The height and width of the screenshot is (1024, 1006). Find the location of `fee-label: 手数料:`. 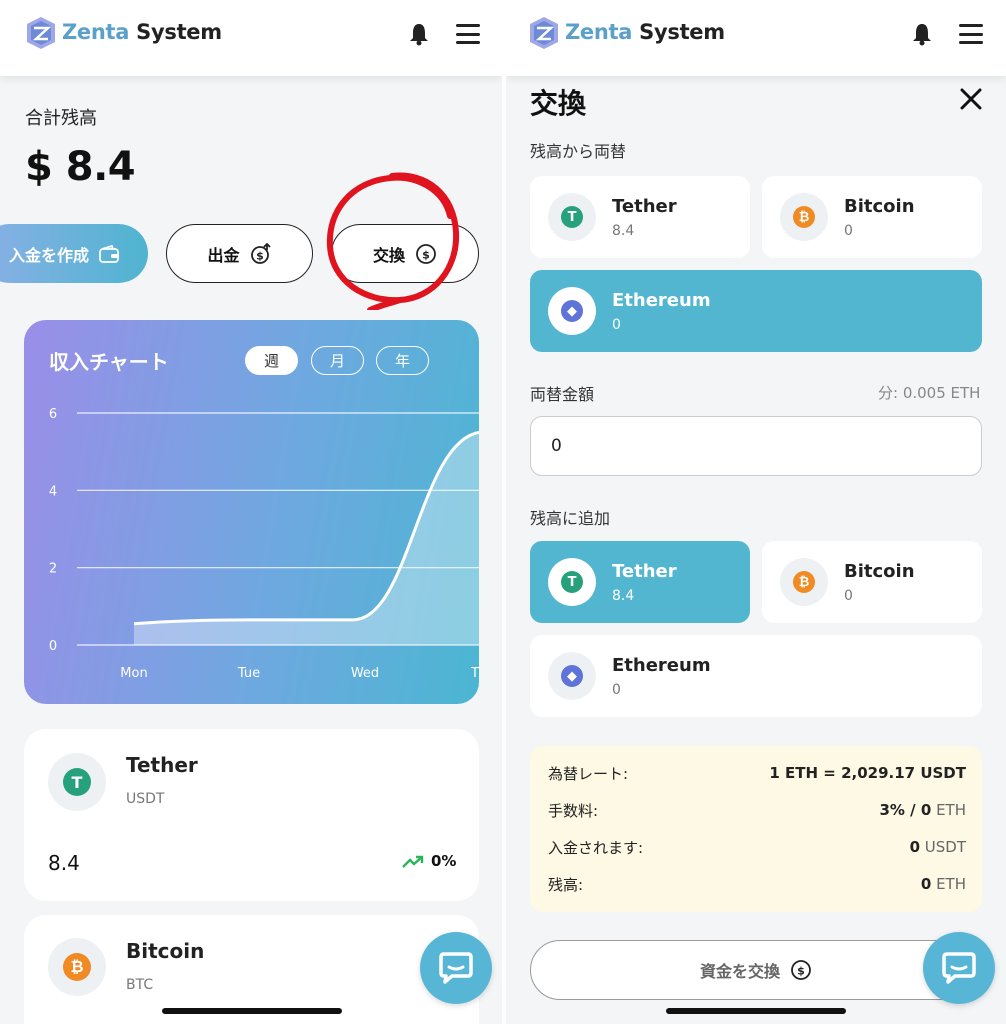

fee-label: 手数料: is located at coordinates (573, 810).